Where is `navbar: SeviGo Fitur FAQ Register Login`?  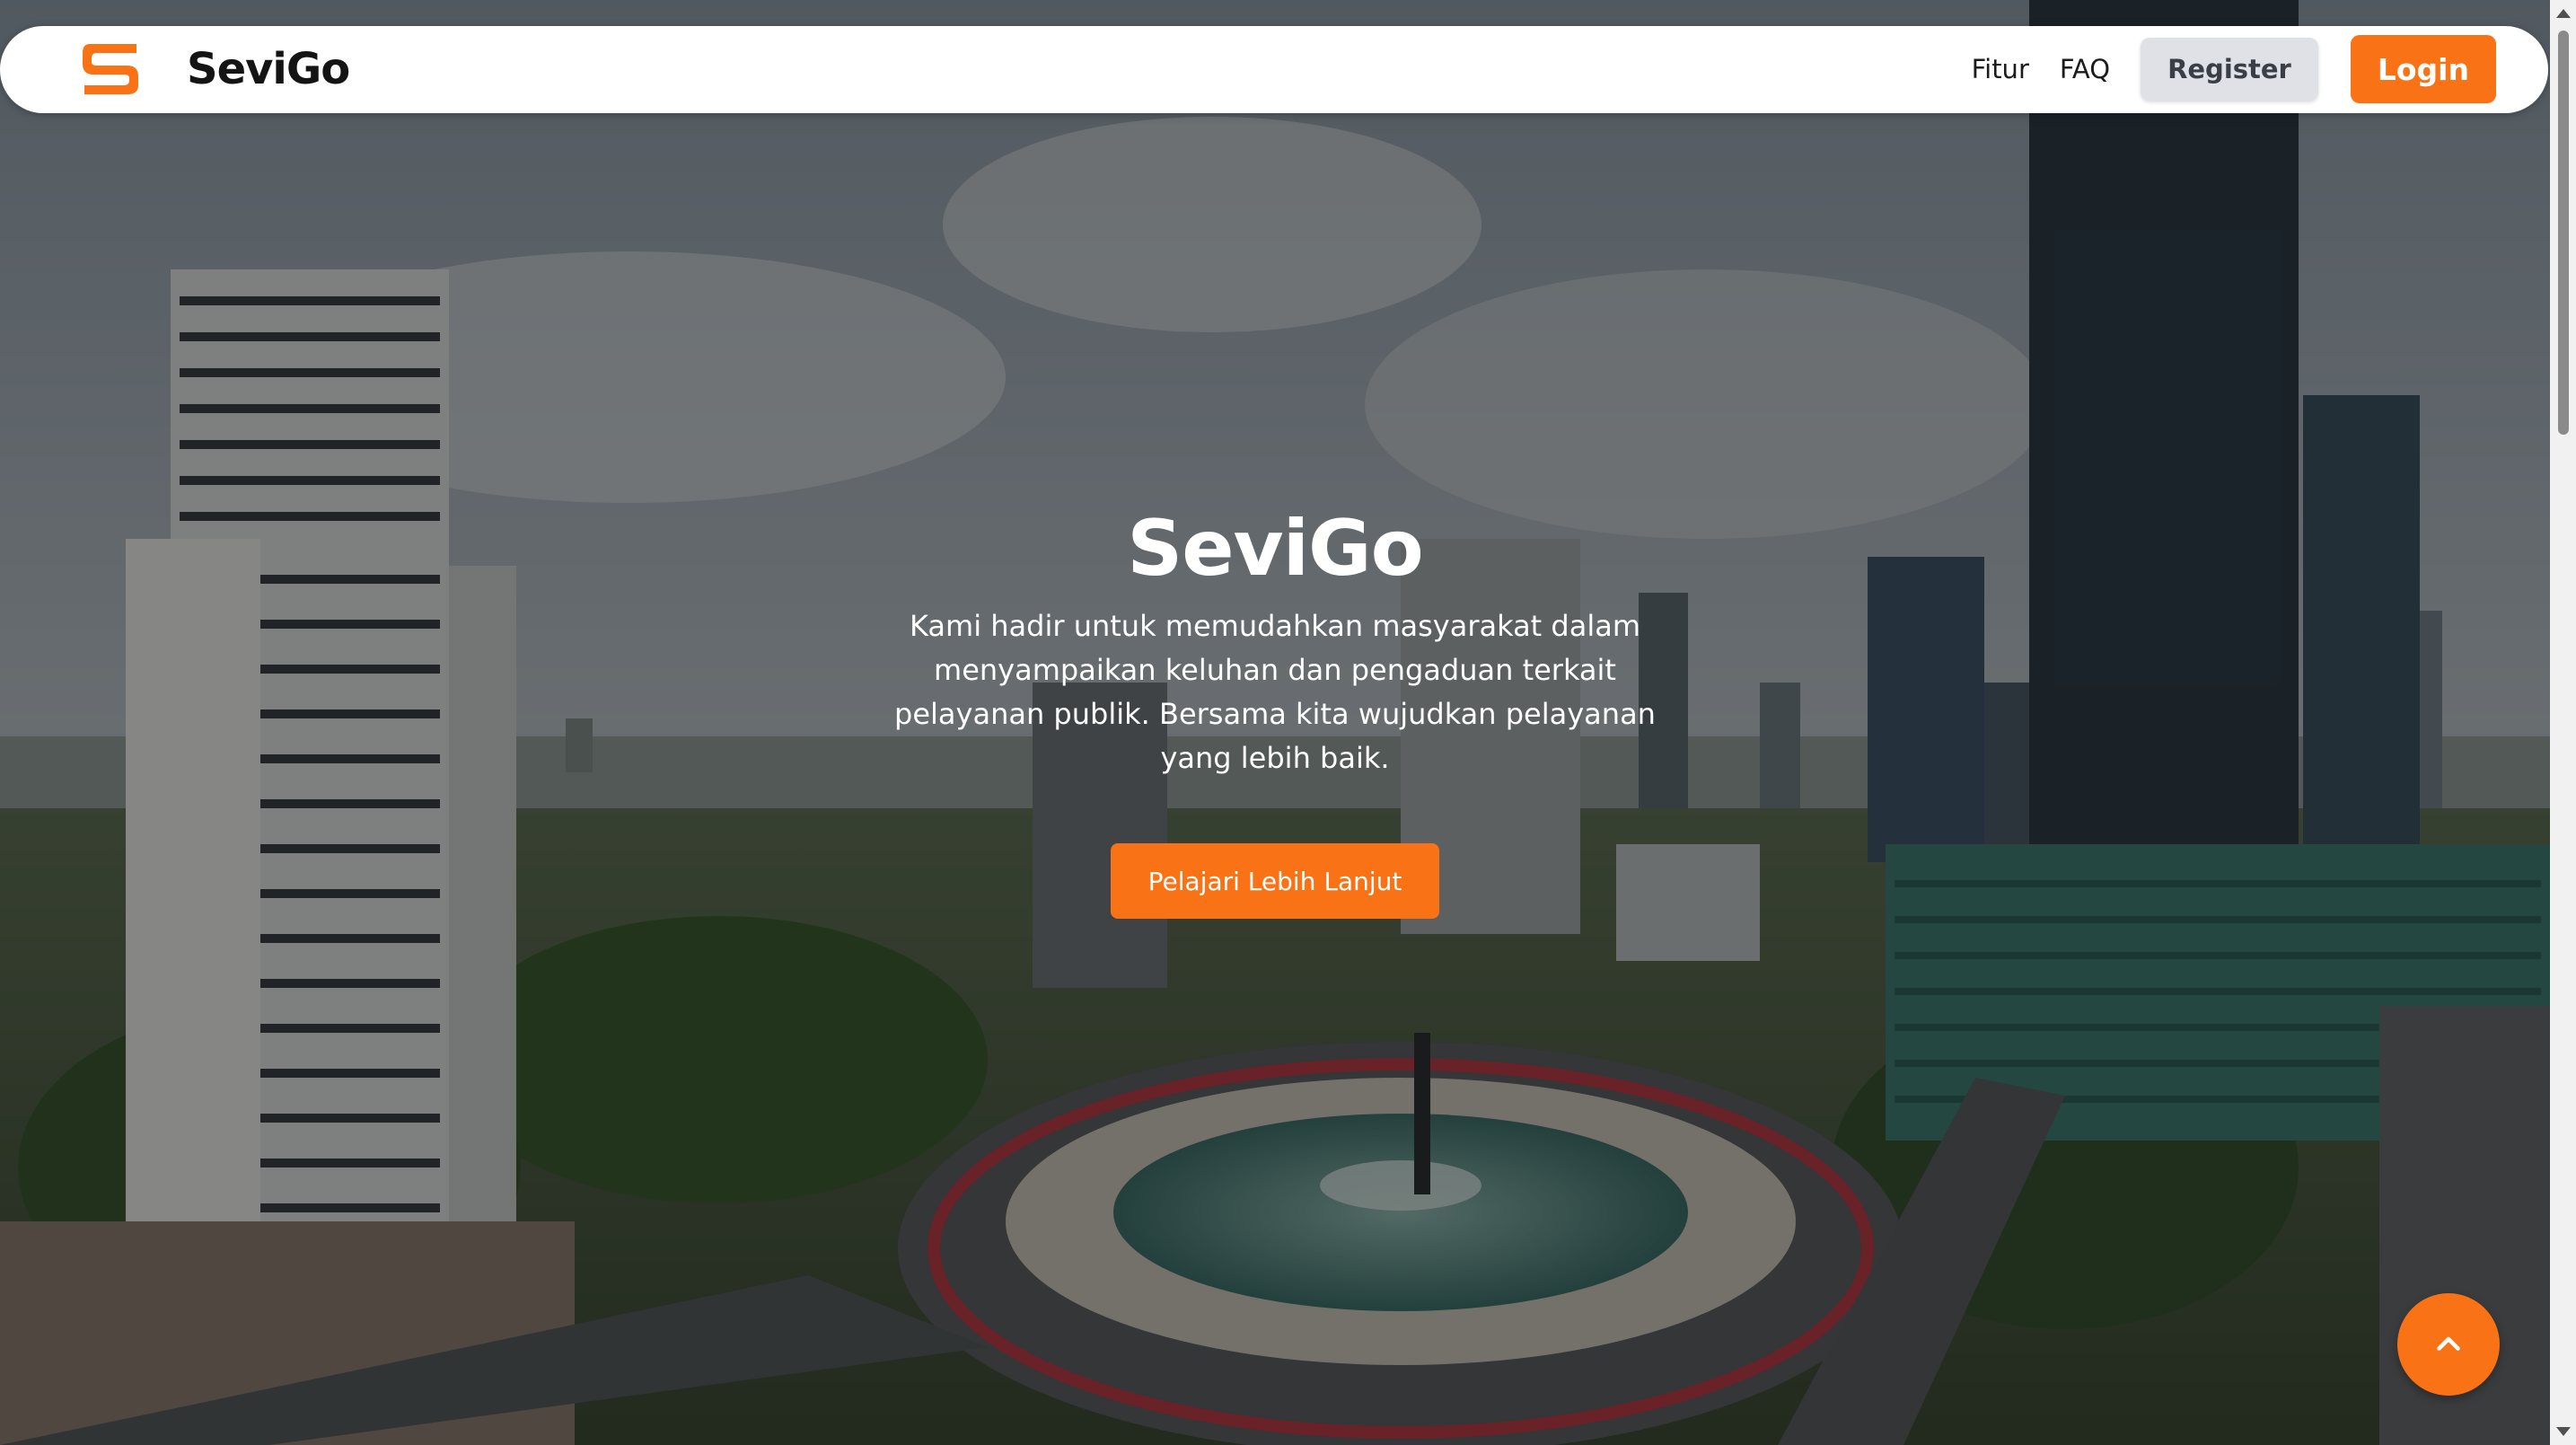 navbar: SeviGo Fitur FAQ Register Login is located at coordinates (1274, 69).